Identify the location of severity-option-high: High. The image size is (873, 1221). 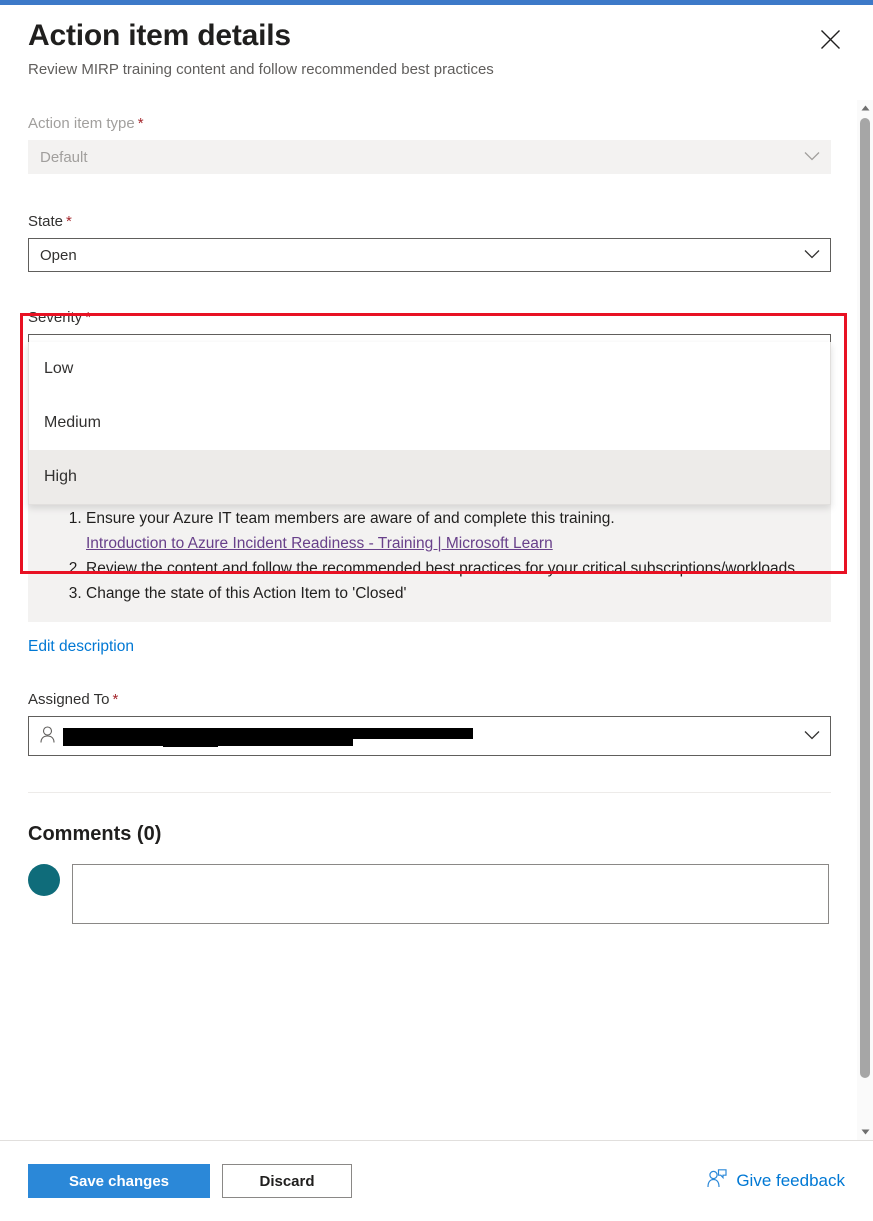
(429, 477).